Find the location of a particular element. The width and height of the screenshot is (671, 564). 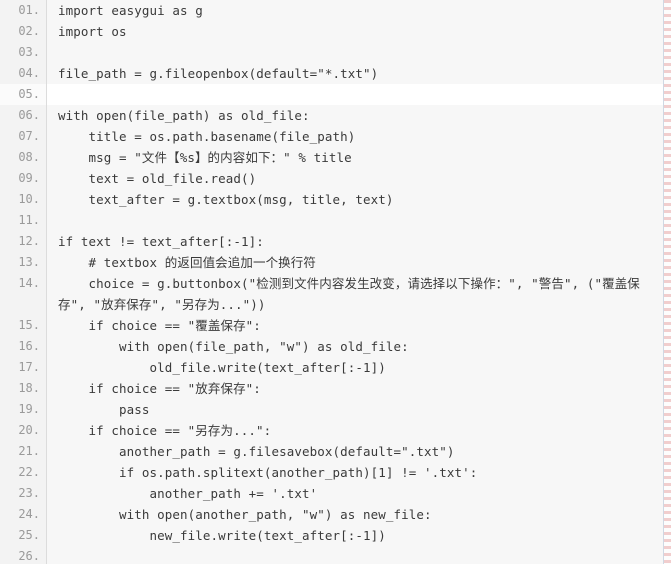

code-line-row: 01. import easygui as g is located at coordinates (332, 10).